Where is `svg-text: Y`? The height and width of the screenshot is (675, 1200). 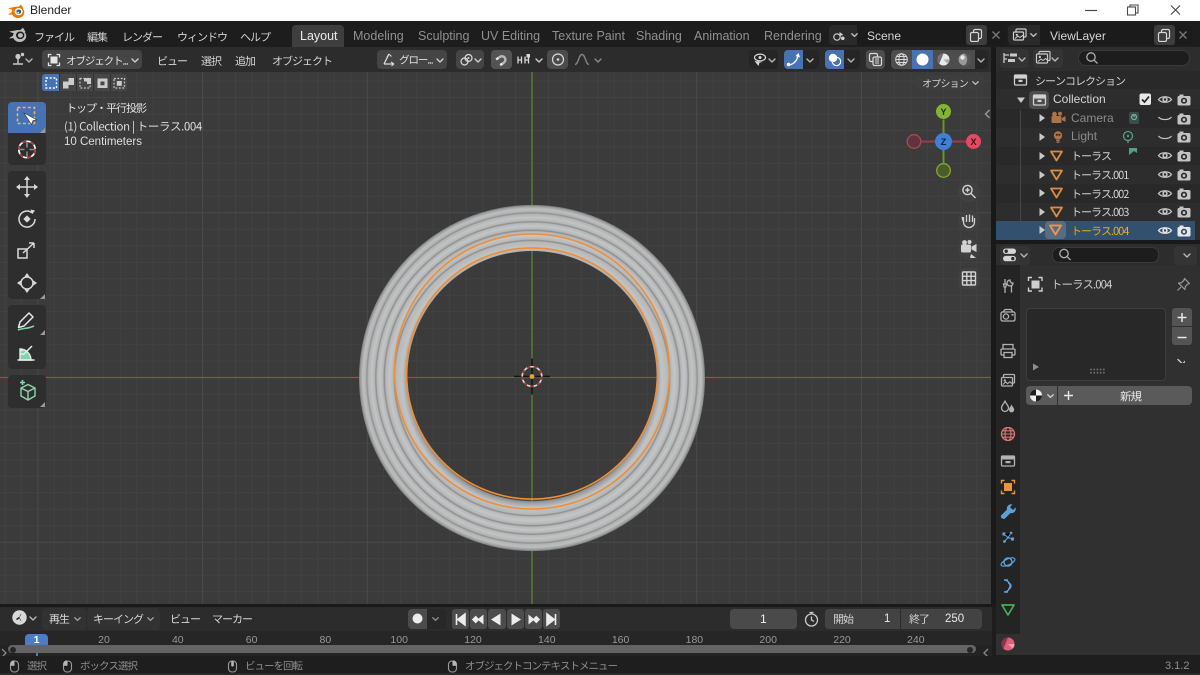 svg-text: Y is located at coordinates (943, 112).